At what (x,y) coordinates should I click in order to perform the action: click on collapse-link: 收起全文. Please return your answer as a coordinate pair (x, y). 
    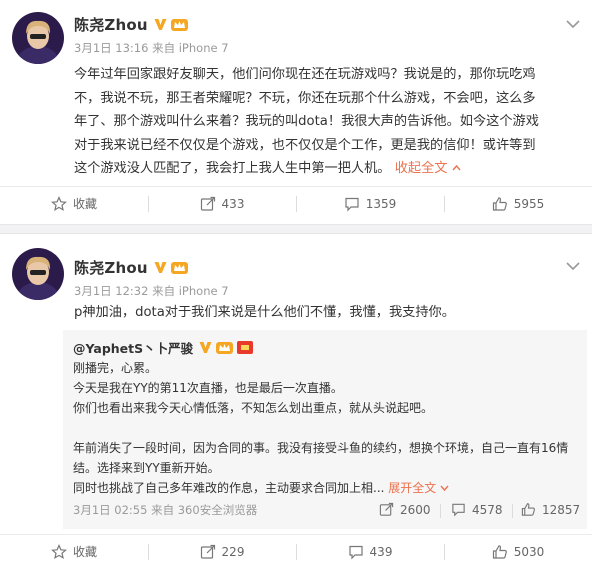
    Looking at the image, I should click on (428, 168).